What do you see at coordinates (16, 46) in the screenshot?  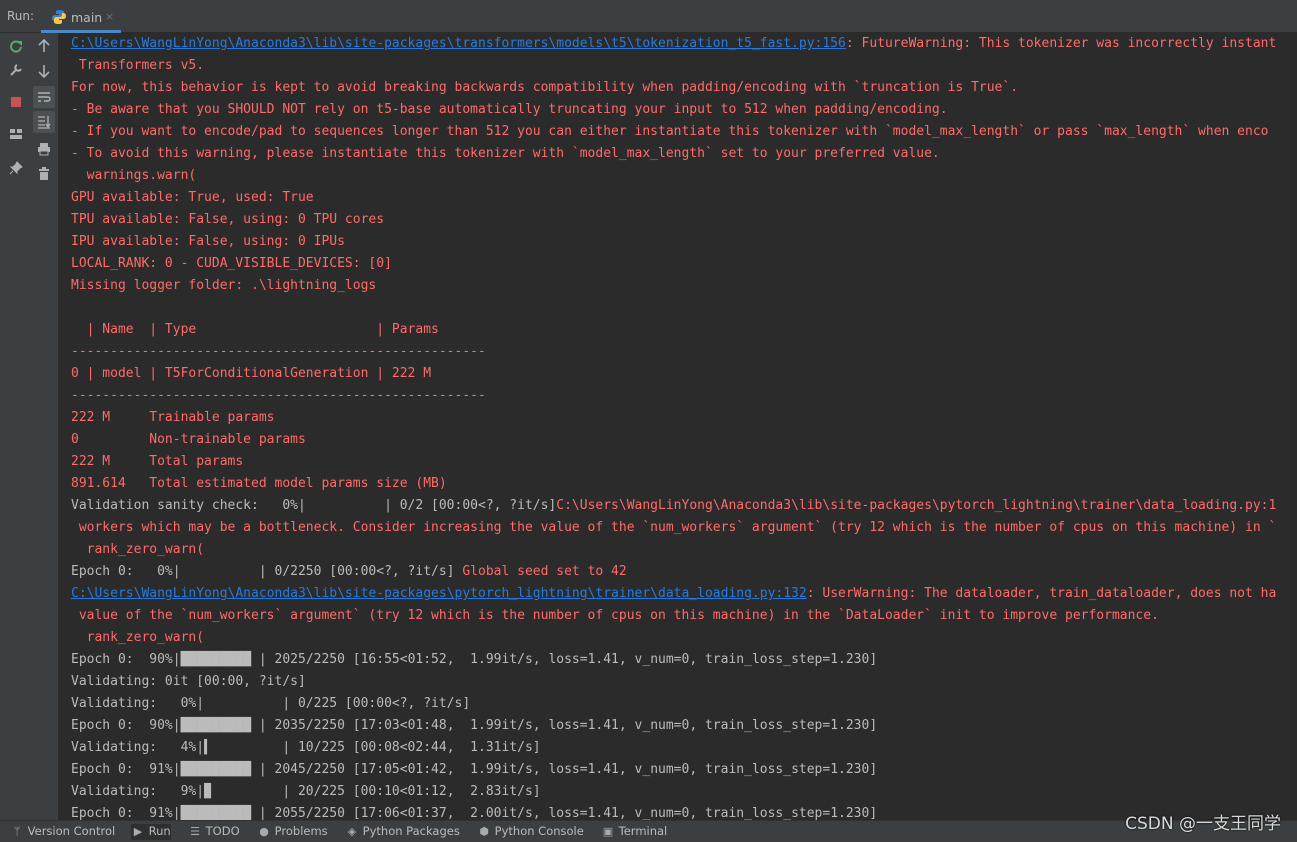 I see `rerun-icon` at bounding box center [16, 46].